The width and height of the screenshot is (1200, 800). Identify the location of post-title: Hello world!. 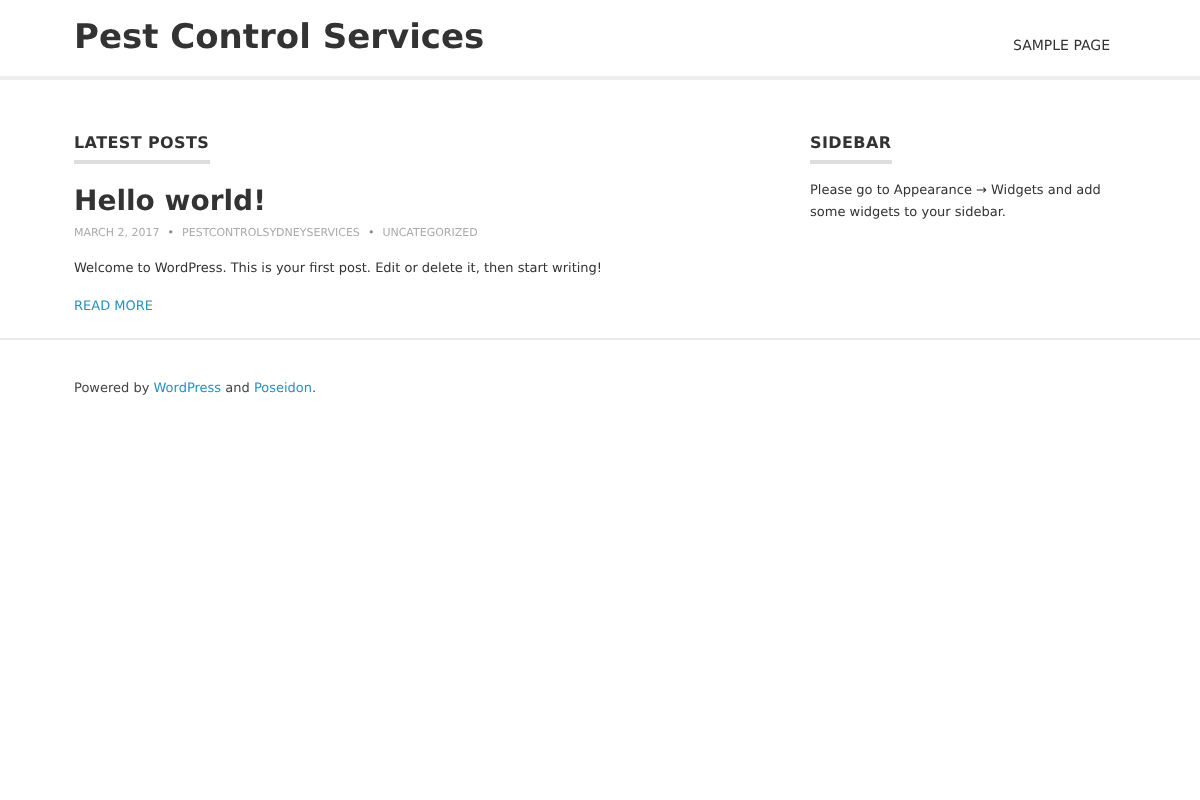
(404, 202).